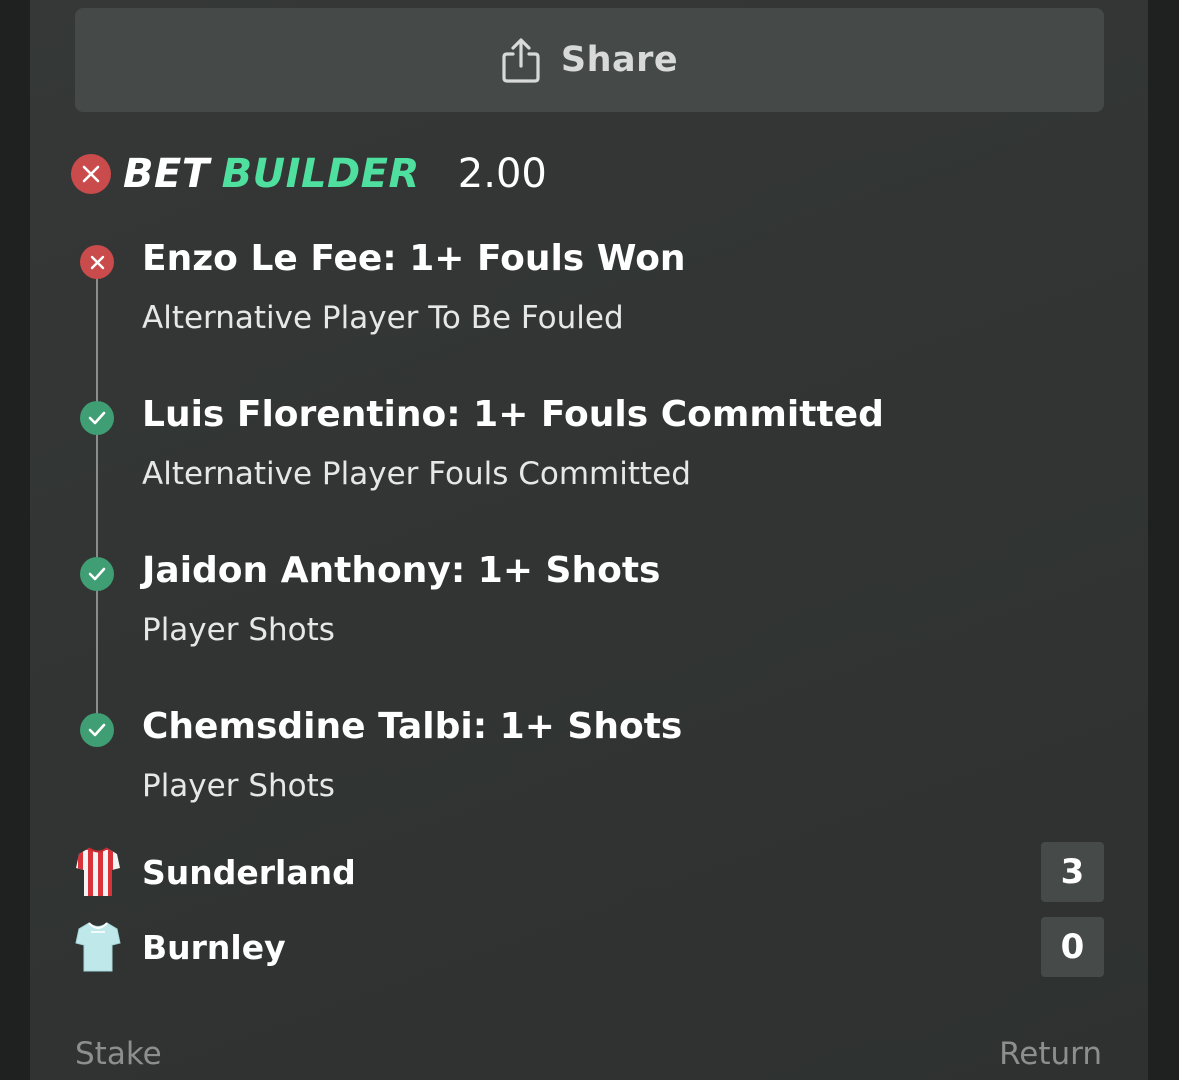 This screenshot has height=1080, width=1179. I want to click on share-label: Share, so click(619, 60).